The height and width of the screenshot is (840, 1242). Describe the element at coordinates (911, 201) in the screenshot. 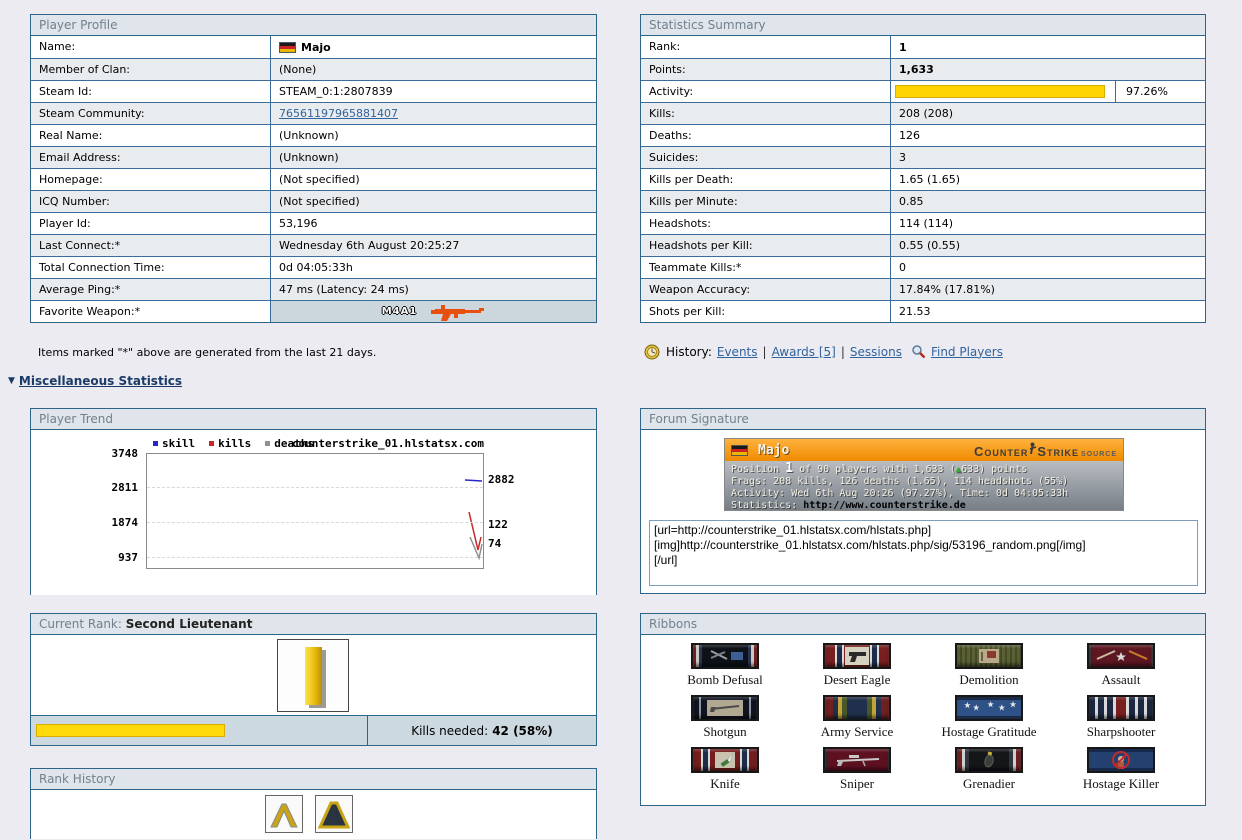

I see `row-value: 0.85` at that location.